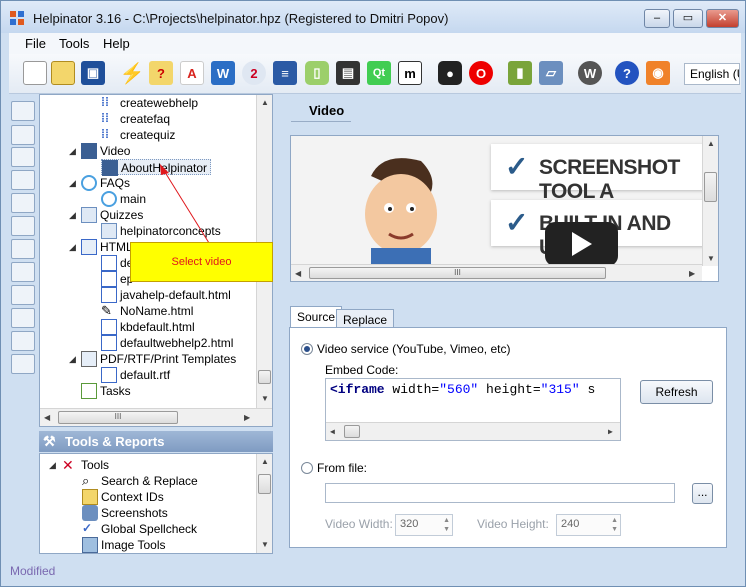 This screenshot has width=746, height=587. I want to click on github-icon: ●, so click(450, 73).